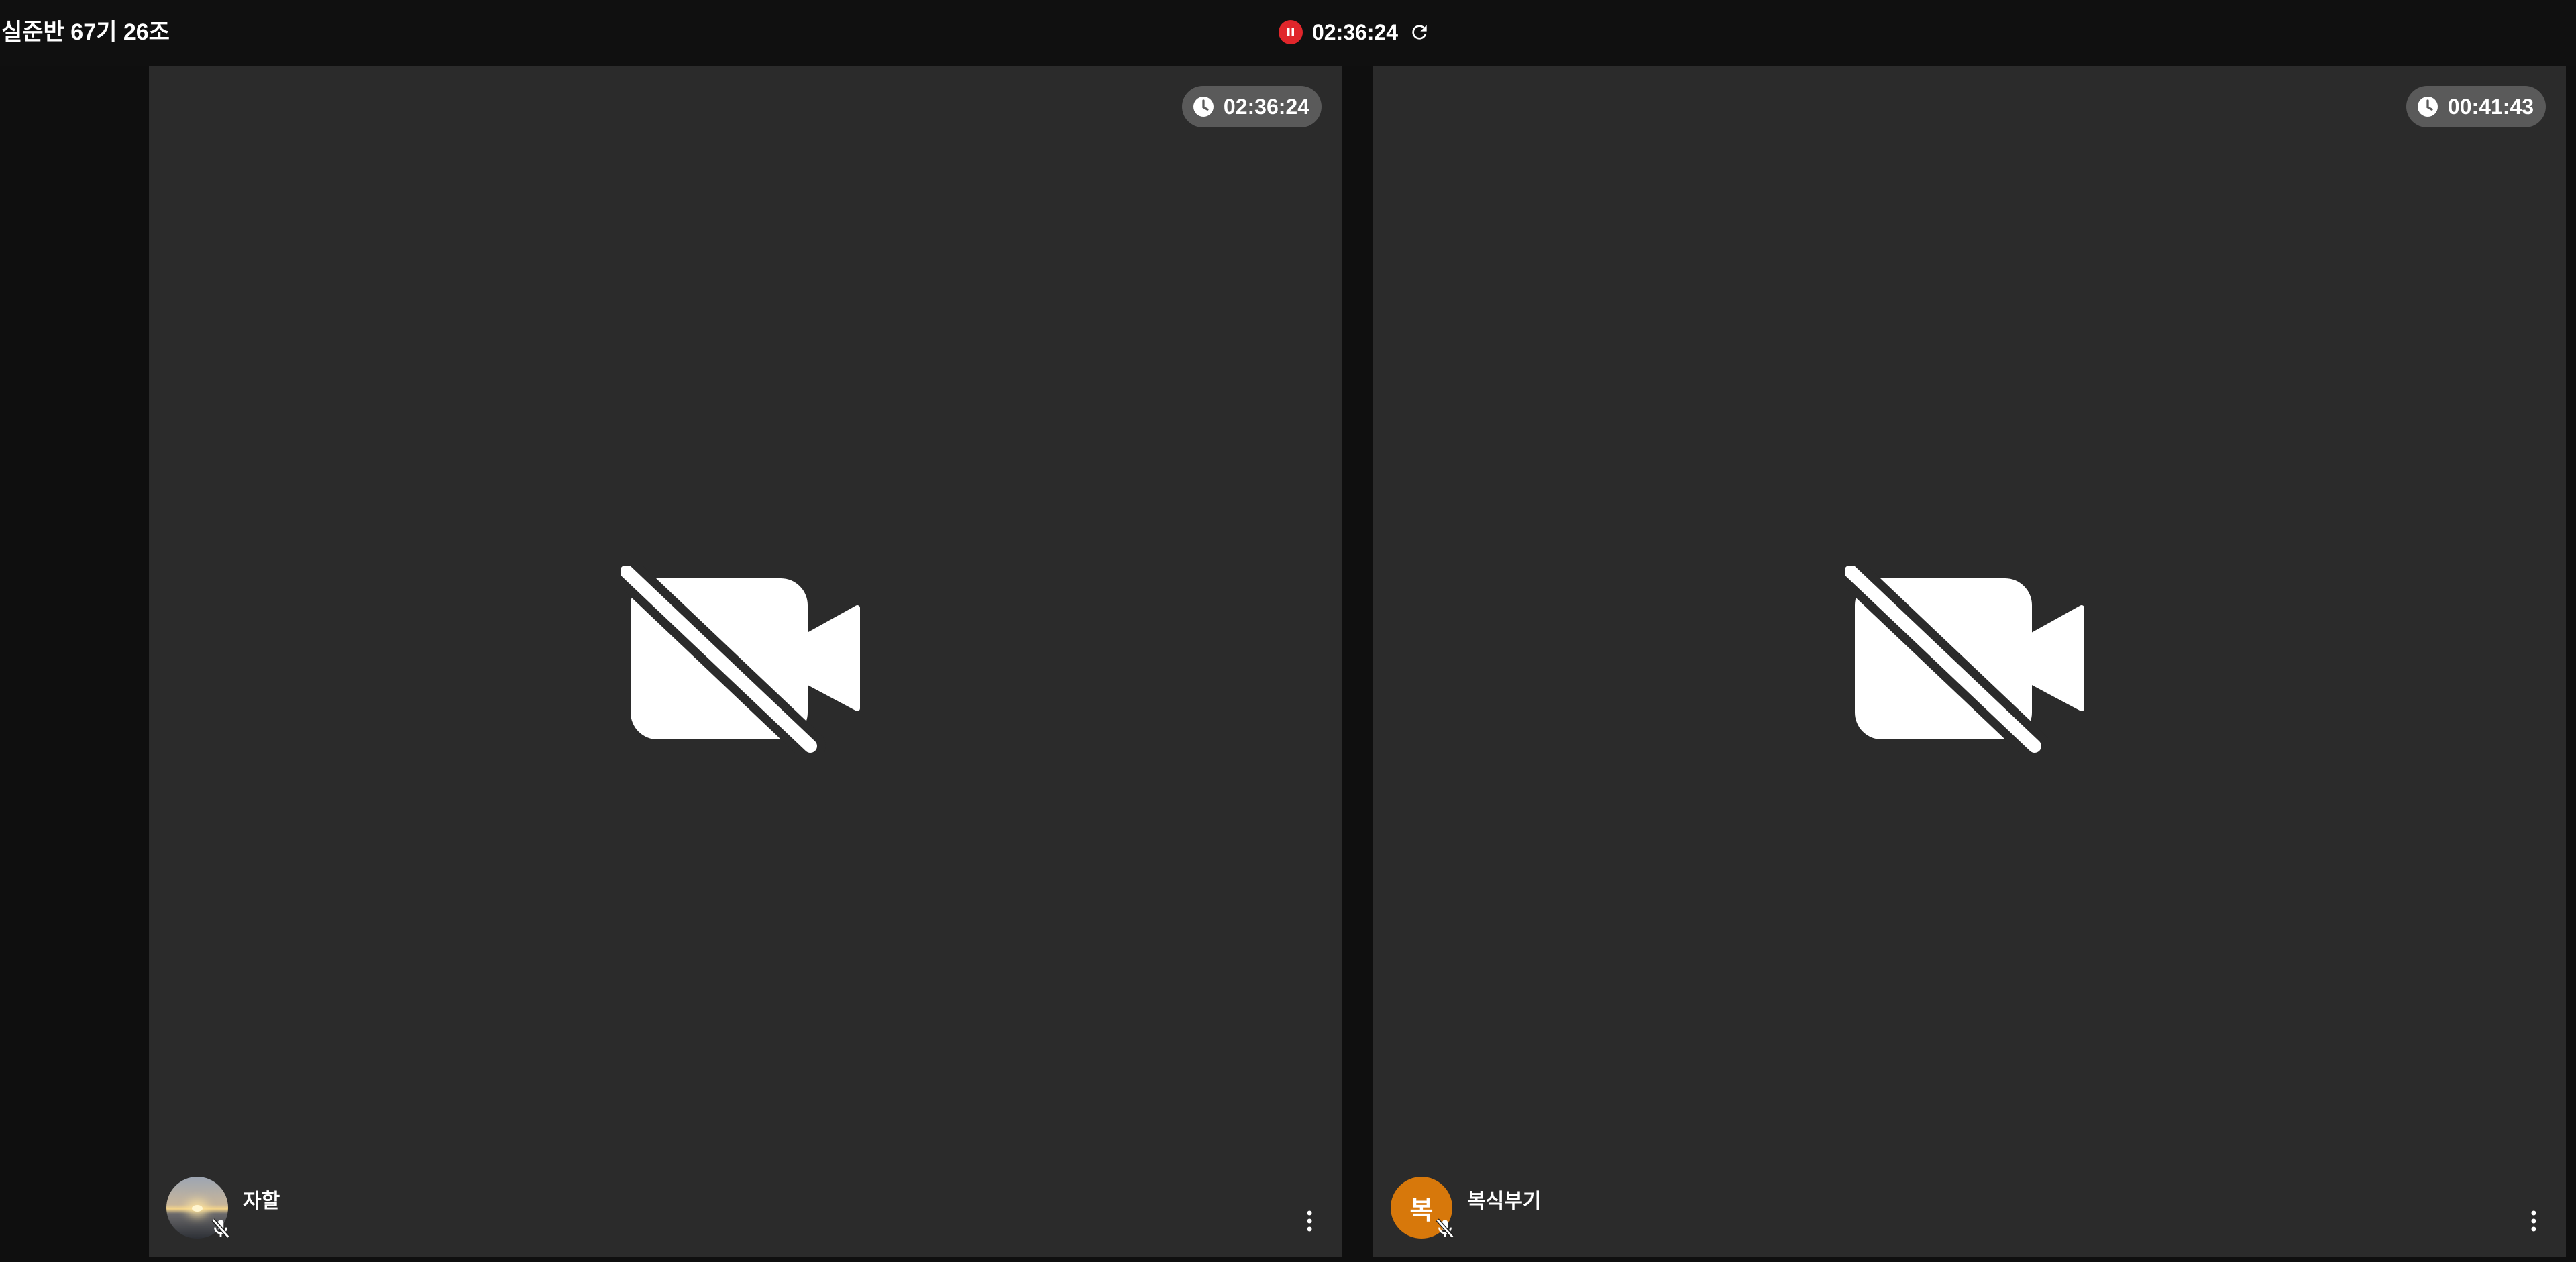 This screenshot has height=1262, width=2576. What do you see at coordinates (1266, 107) in the screenshot?
I see `participant-timer: 02:36:24` at bounding box center [1266, 107].